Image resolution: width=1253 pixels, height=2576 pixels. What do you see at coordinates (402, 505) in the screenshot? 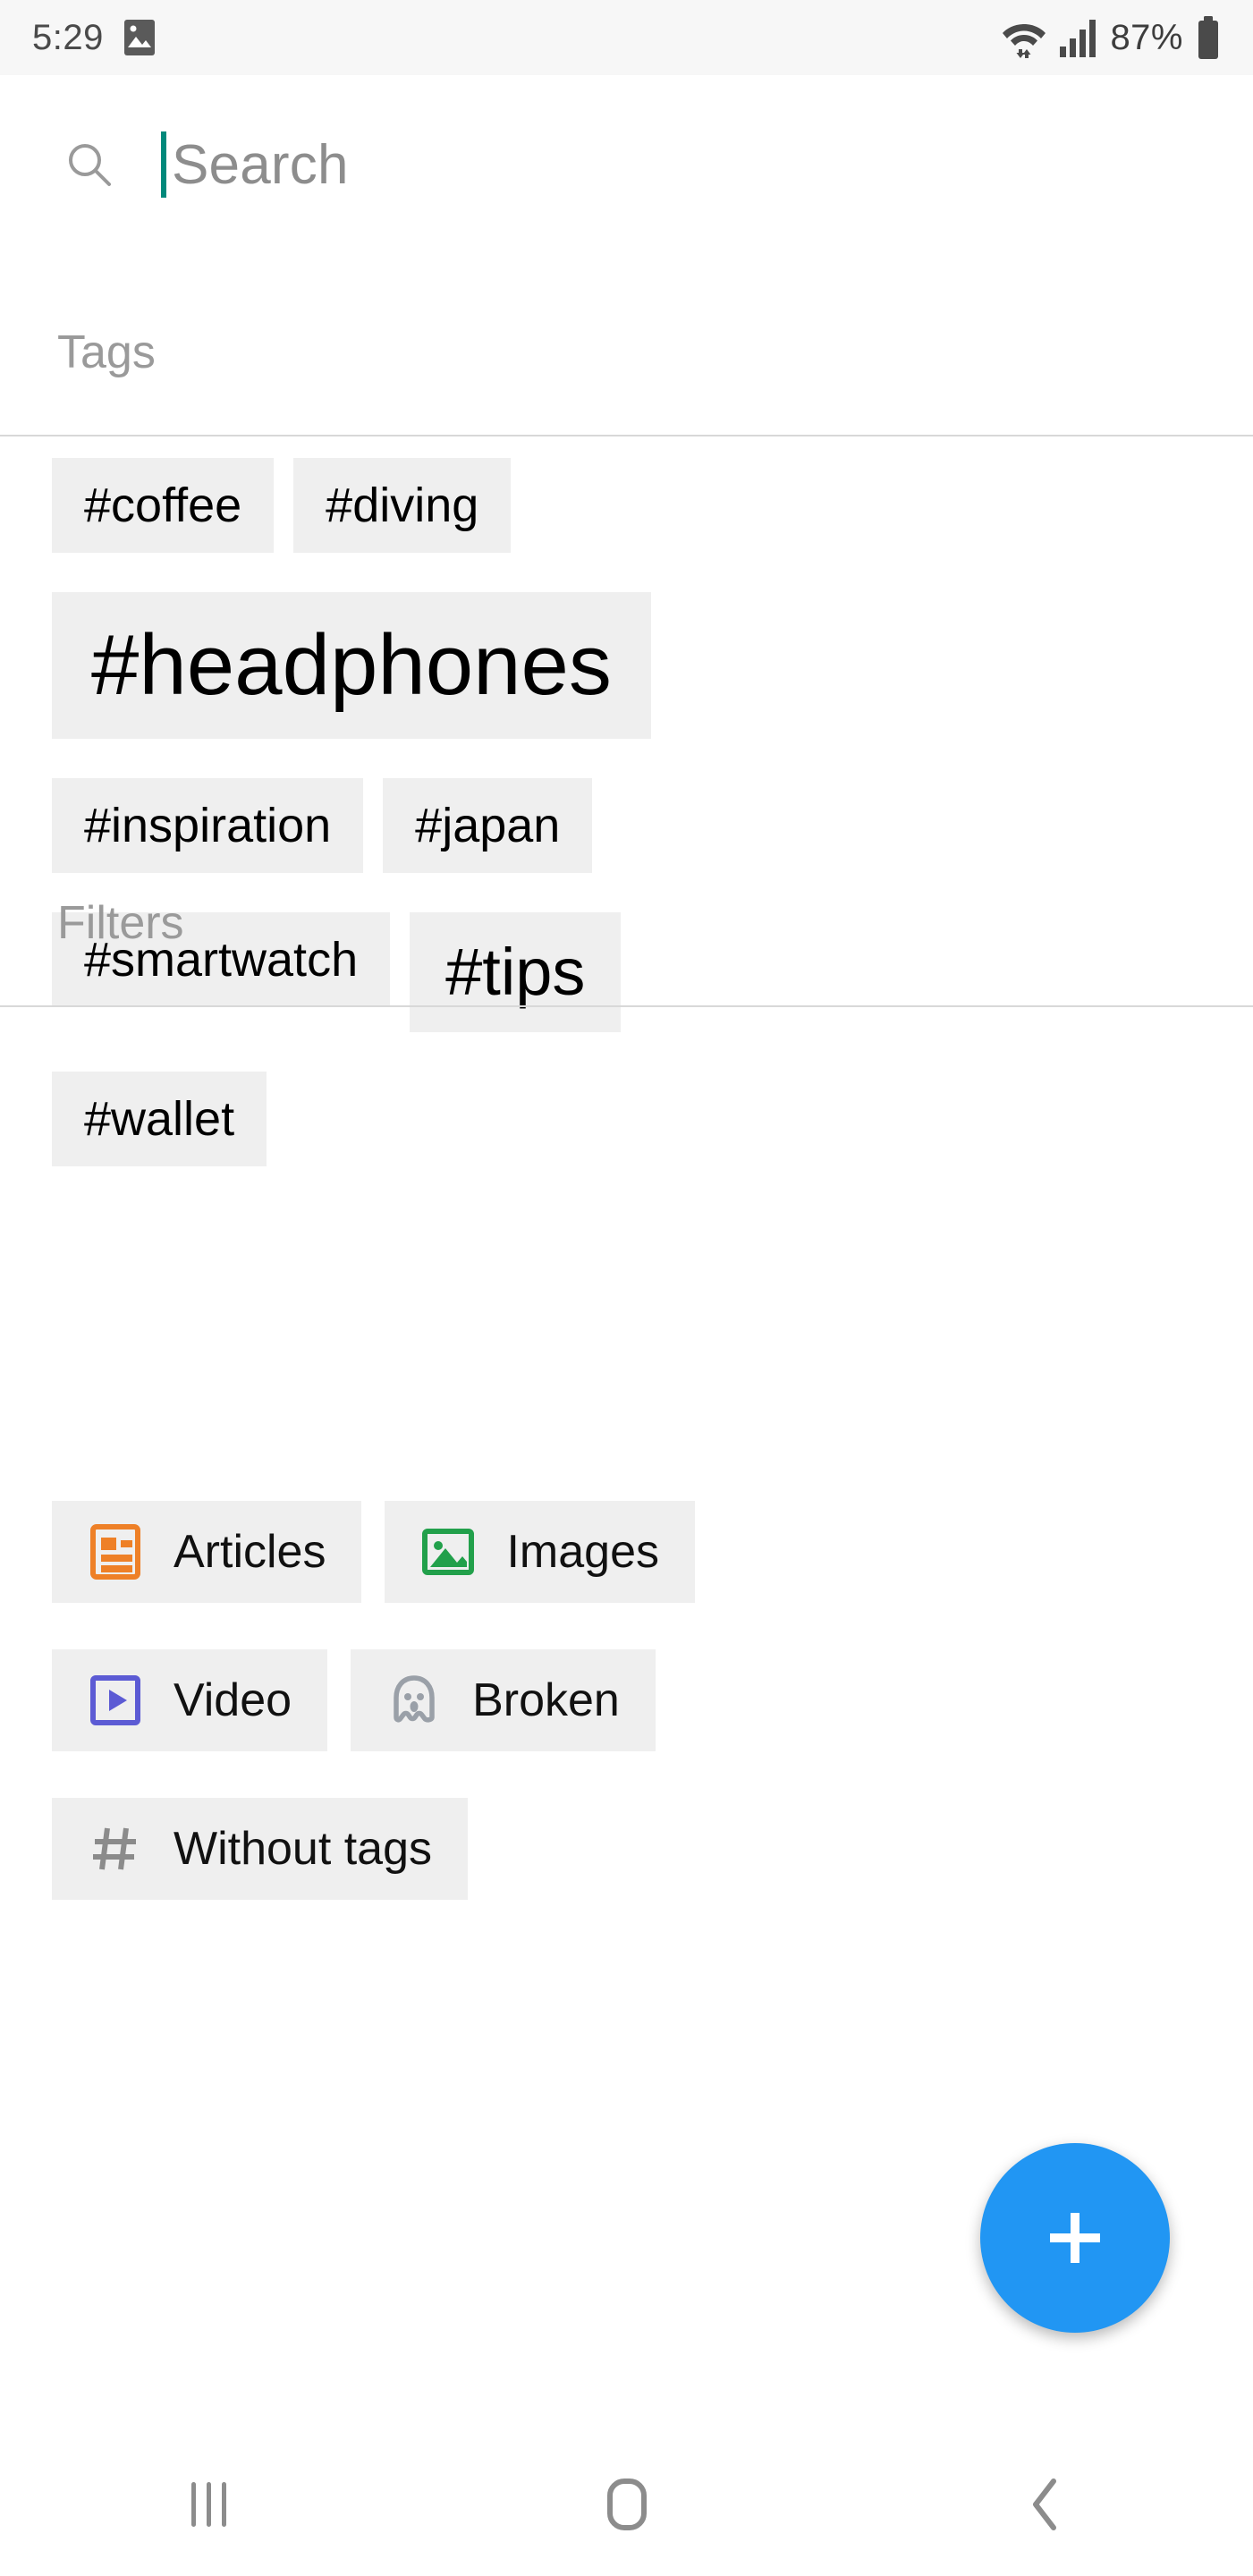
I see `tag-chip: #diving` at bounding box center [402, 505].